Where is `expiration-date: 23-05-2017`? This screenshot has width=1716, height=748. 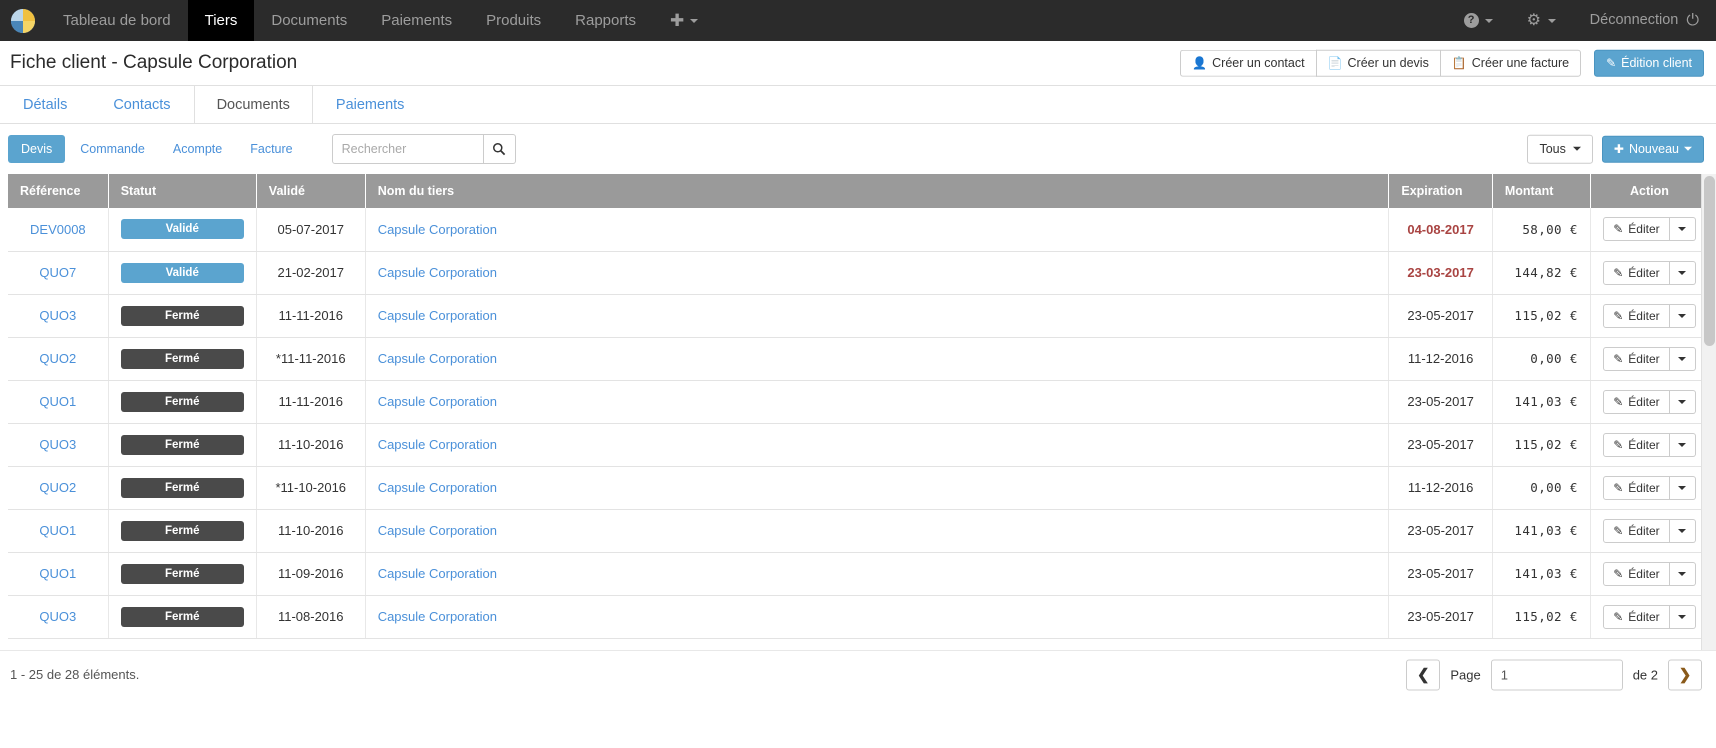
expiration-date: 23-05-2017 is located at coordinates (1440, 444).